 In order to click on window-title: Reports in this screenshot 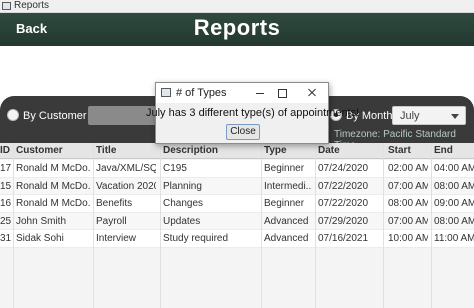, I will do `click(32, 5)`.